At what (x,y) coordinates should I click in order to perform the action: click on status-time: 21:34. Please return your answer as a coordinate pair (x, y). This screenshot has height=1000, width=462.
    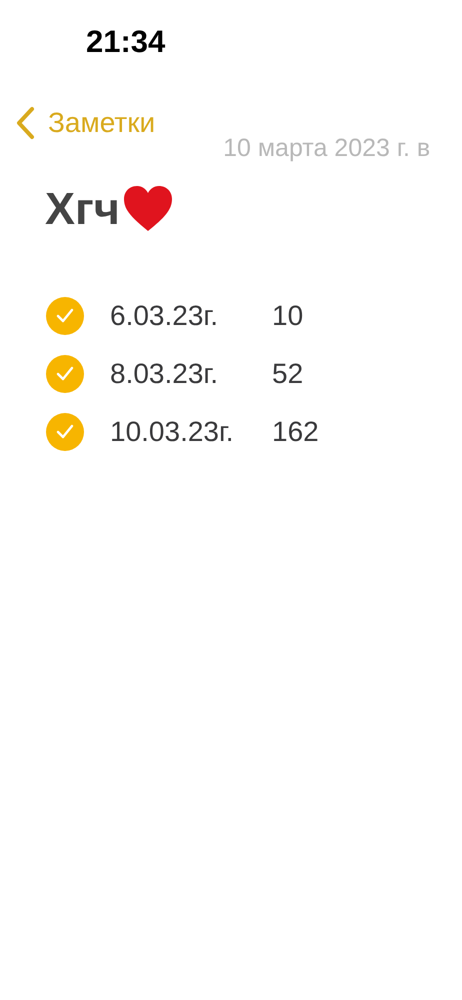
    Looking at the image, I should click on (126, 42).